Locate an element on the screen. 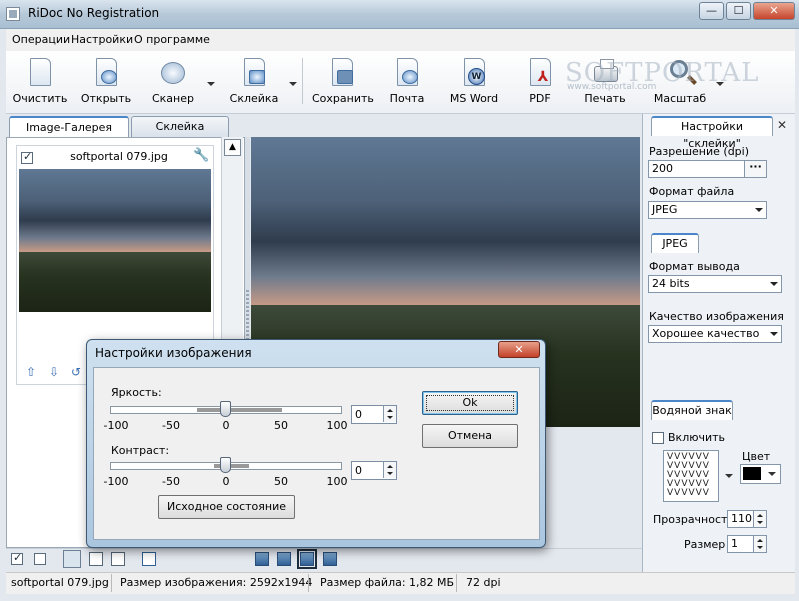 Image resolution: width=799 pixels, height=601 pixels. gallery-thumbnail is located at coordinates (115, 240).